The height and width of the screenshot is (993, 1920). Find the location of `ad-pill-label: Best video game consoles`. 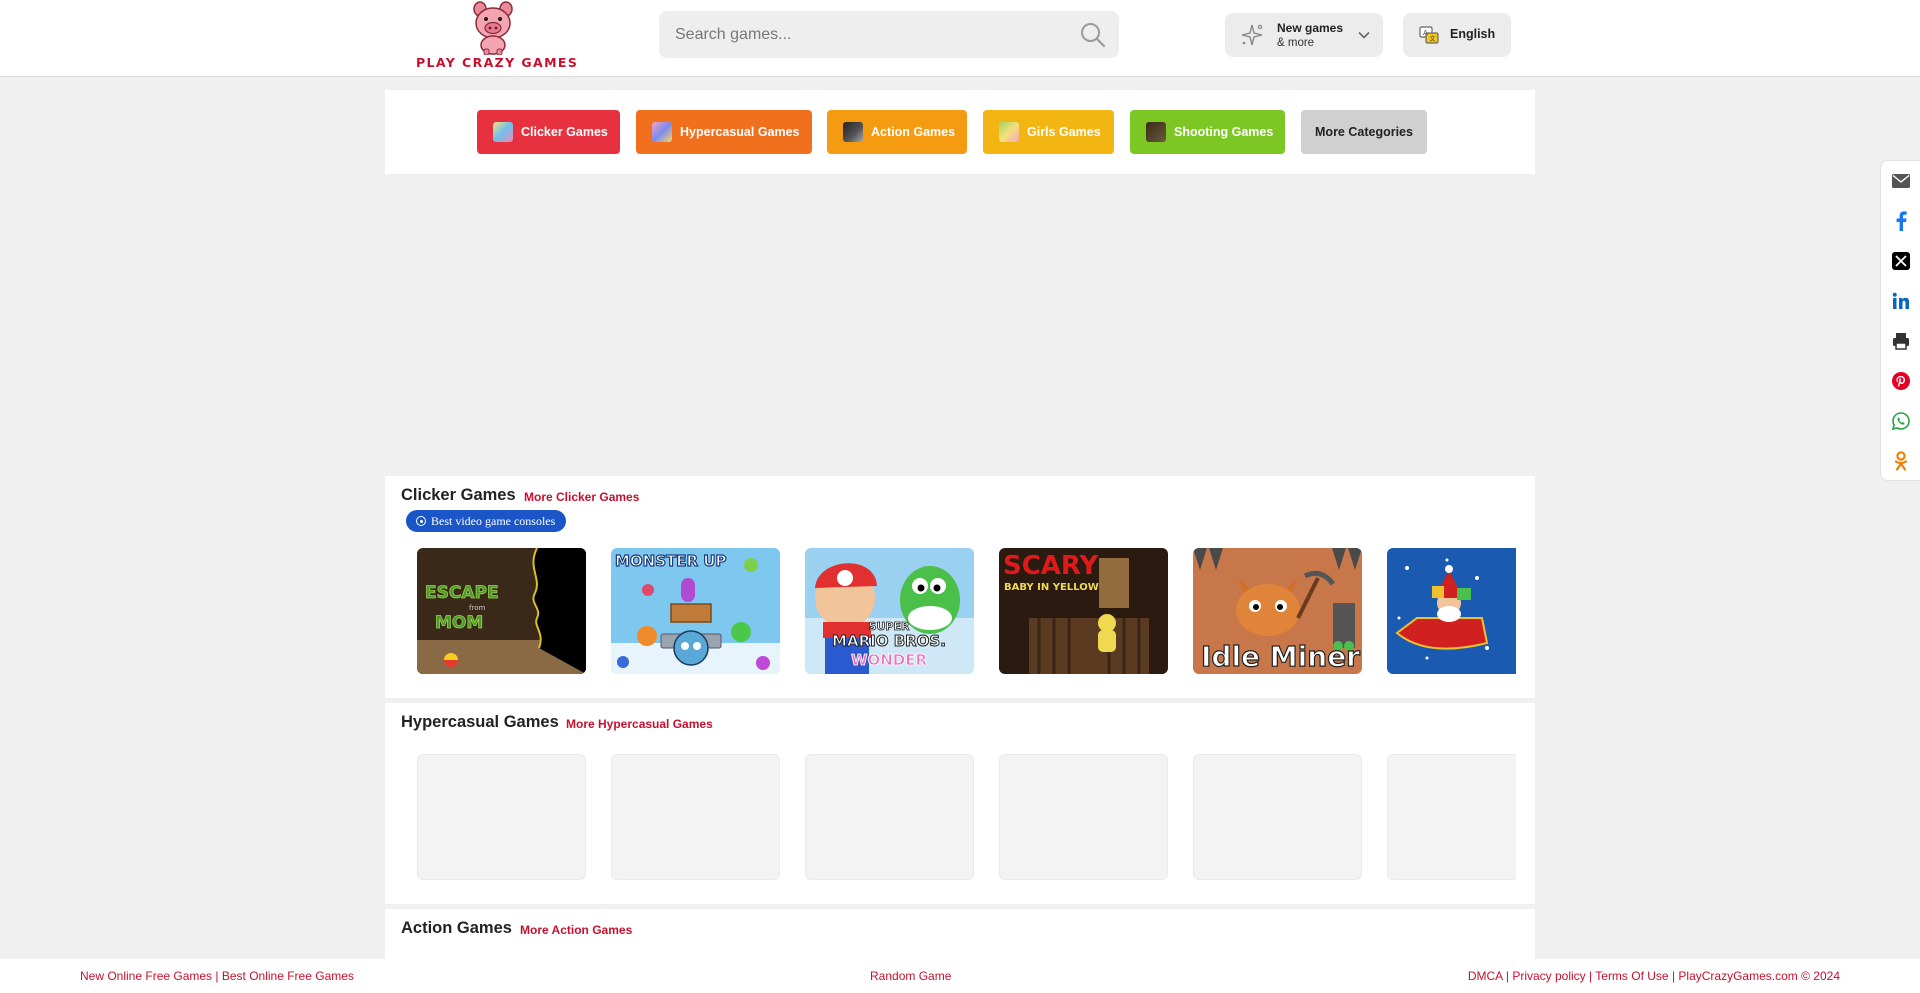

ad-pill-label: Best video game consoles is located at coordinates (493, 521).